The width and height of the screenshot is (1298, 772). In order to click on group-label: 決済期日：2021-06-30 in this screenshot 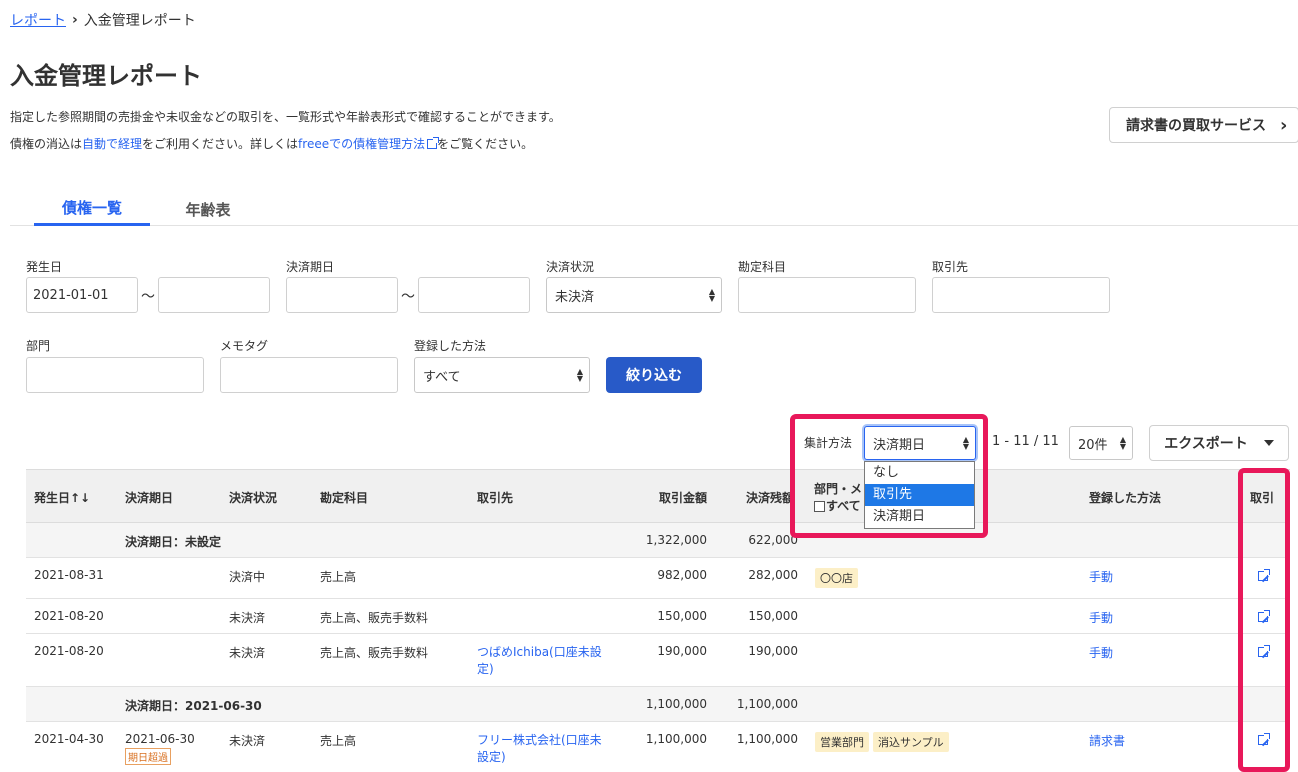, I will do `click(193, 706)`.